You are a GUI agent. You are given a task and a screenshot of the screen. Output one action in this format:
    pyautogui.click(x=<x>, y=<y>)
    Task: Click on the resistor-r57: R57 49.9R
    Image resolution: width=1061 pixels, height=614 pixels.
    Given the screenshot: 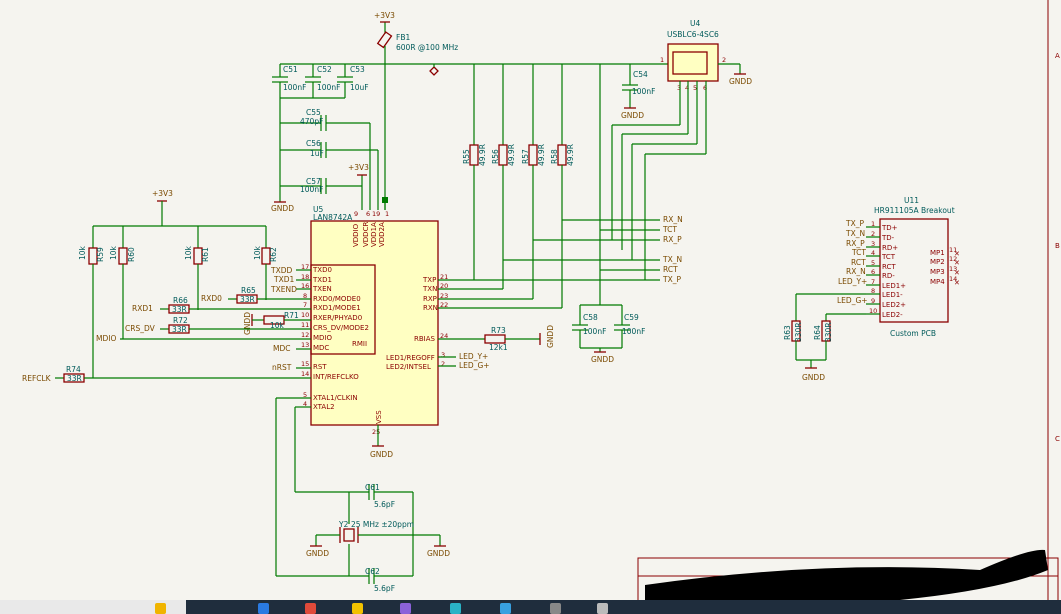 What is the action you would take?
    pyautogui.click(x=533, y=155)
    